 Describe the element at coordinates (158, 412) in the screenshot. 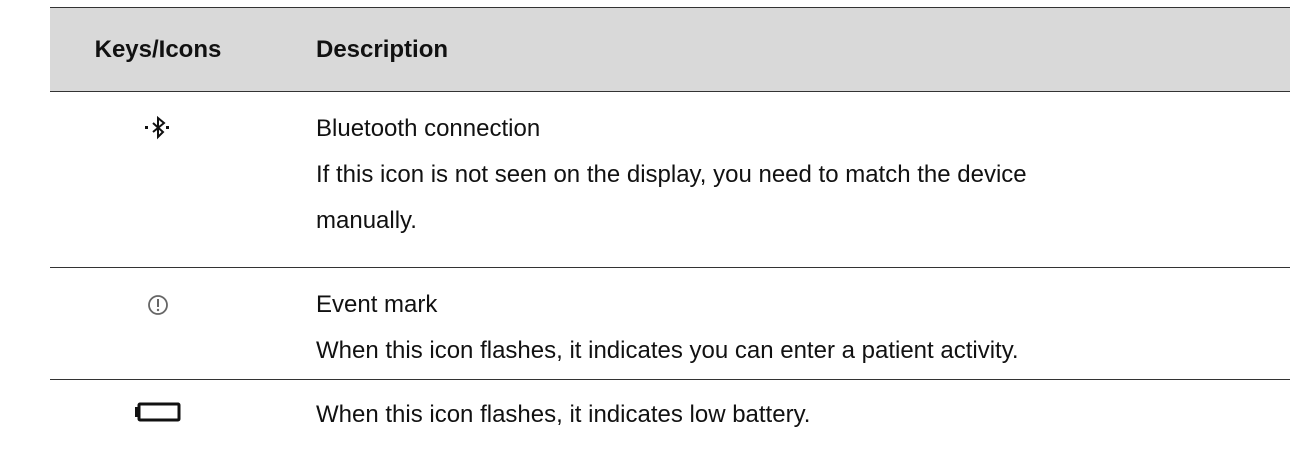

I see `battery-icon` at that location.